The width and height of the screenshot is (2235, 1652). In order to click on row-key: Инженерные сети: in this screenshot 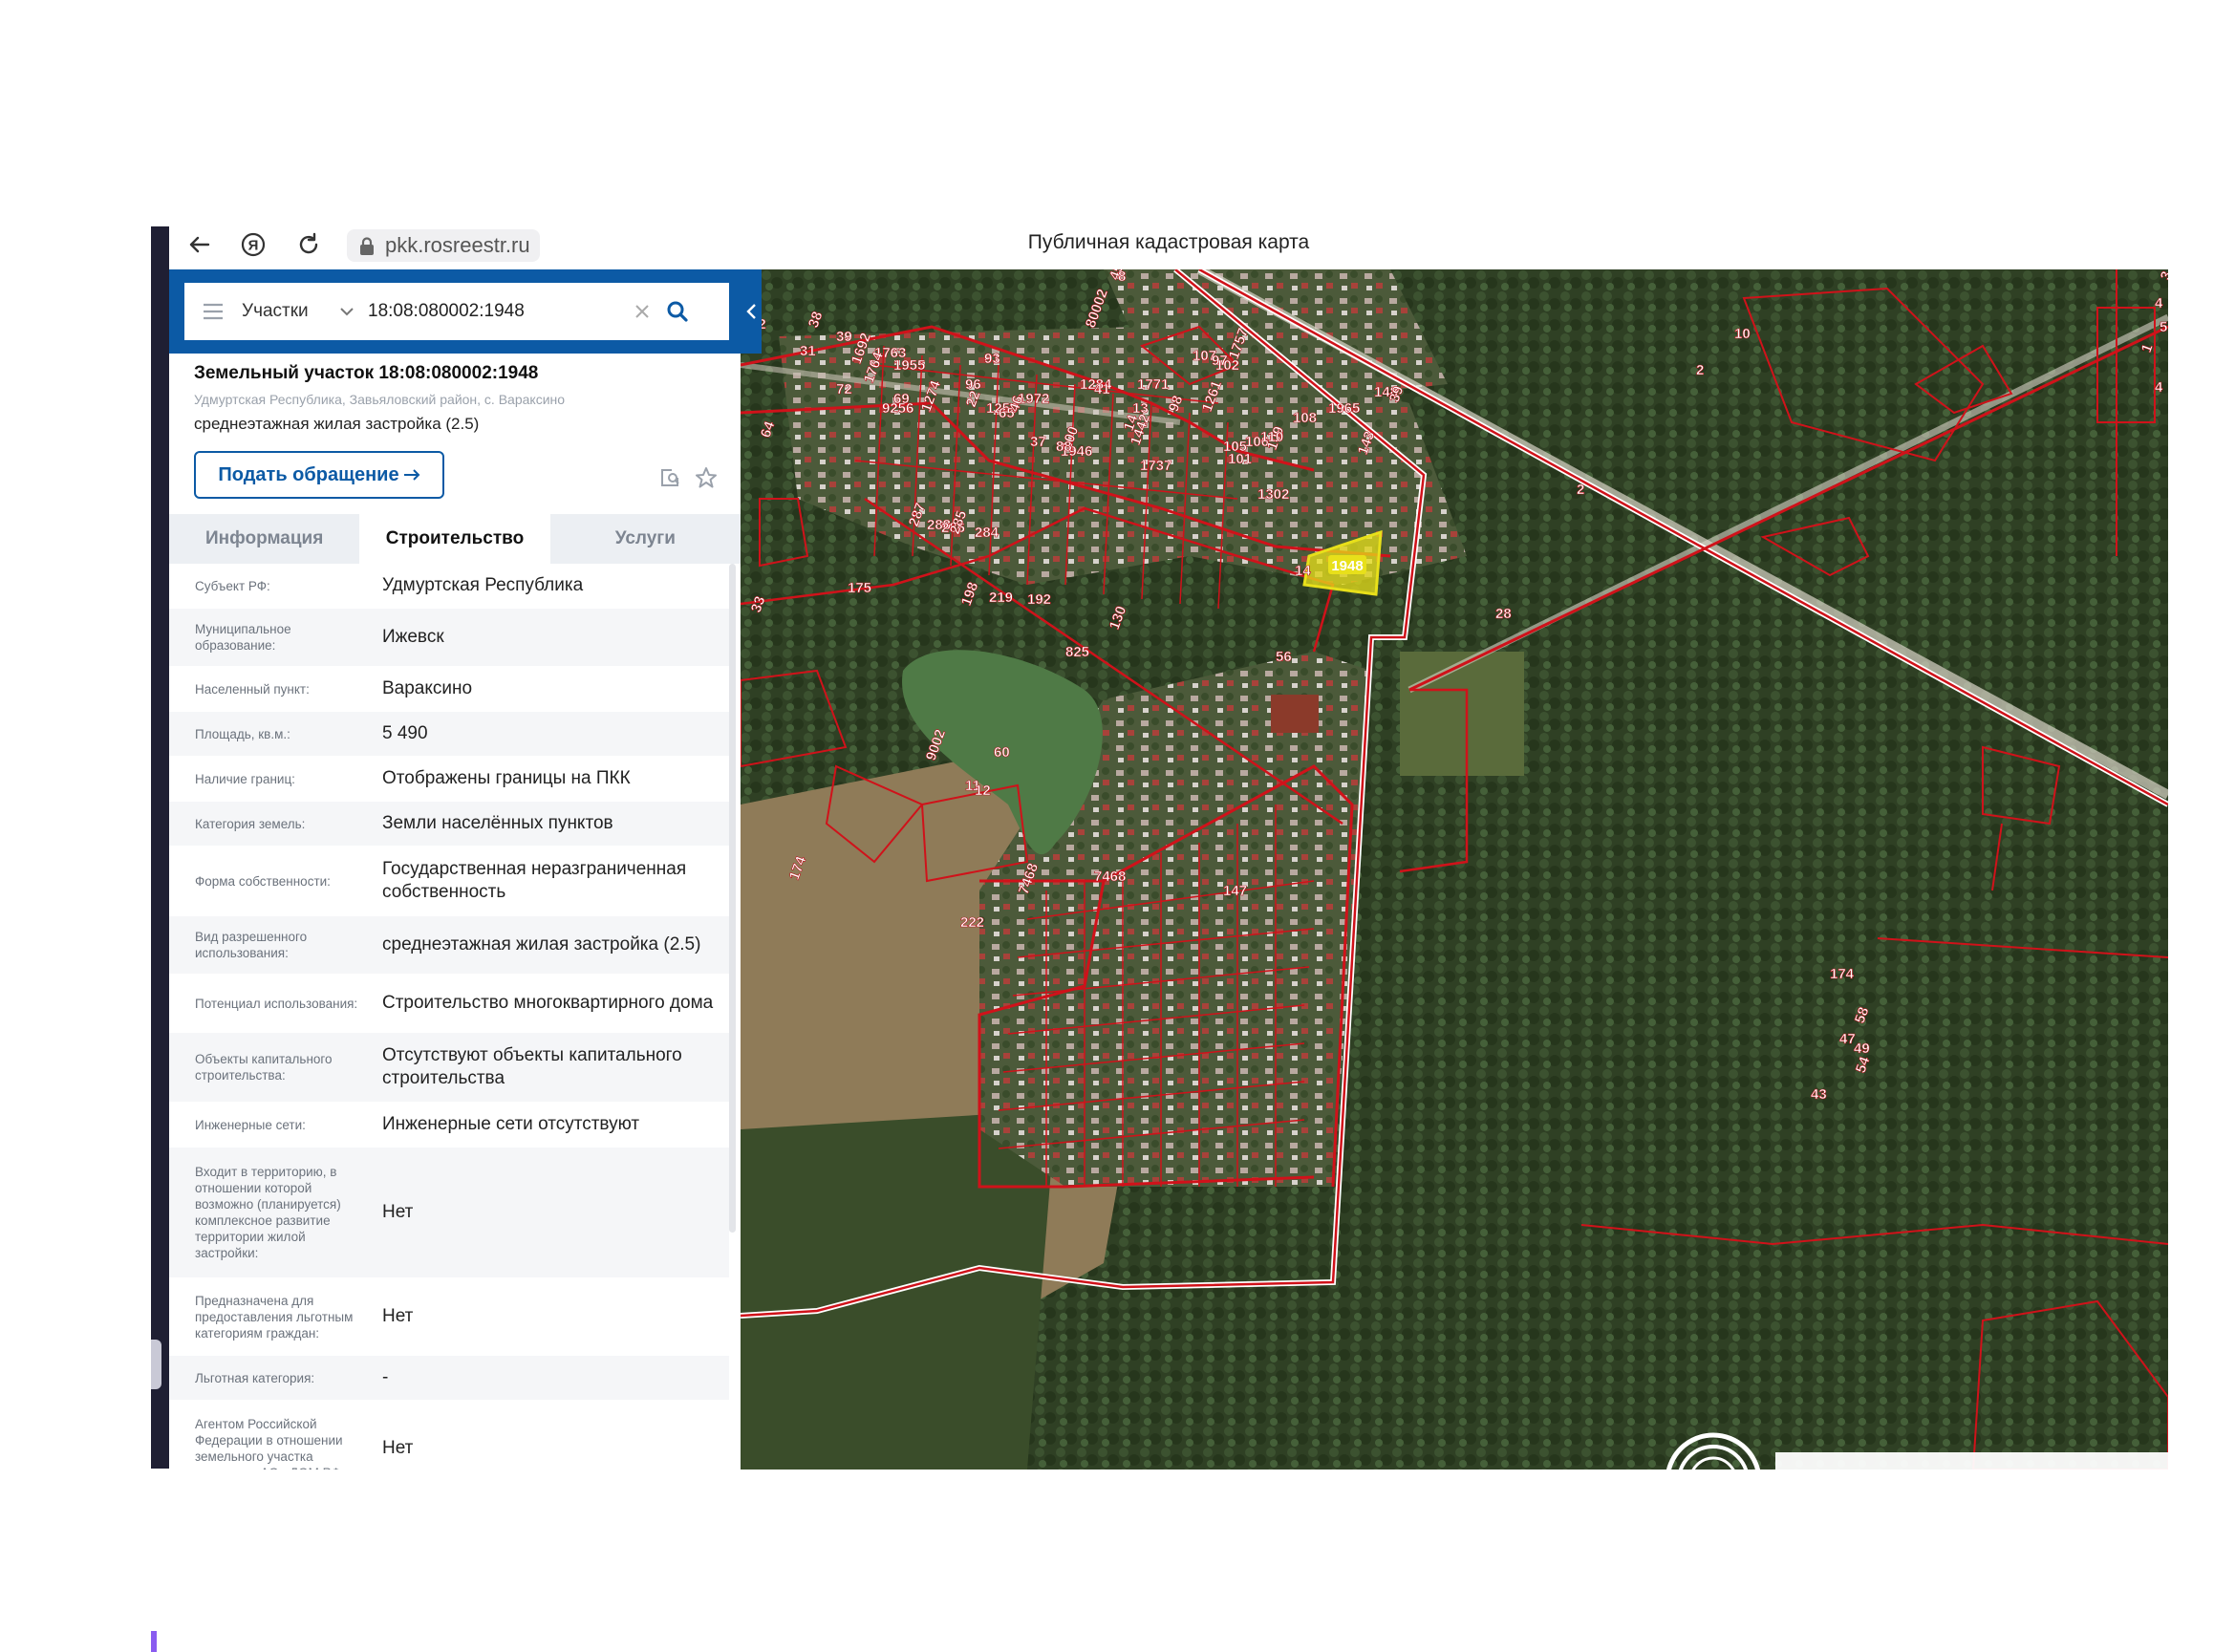, I will do `click(250, 1125)`.